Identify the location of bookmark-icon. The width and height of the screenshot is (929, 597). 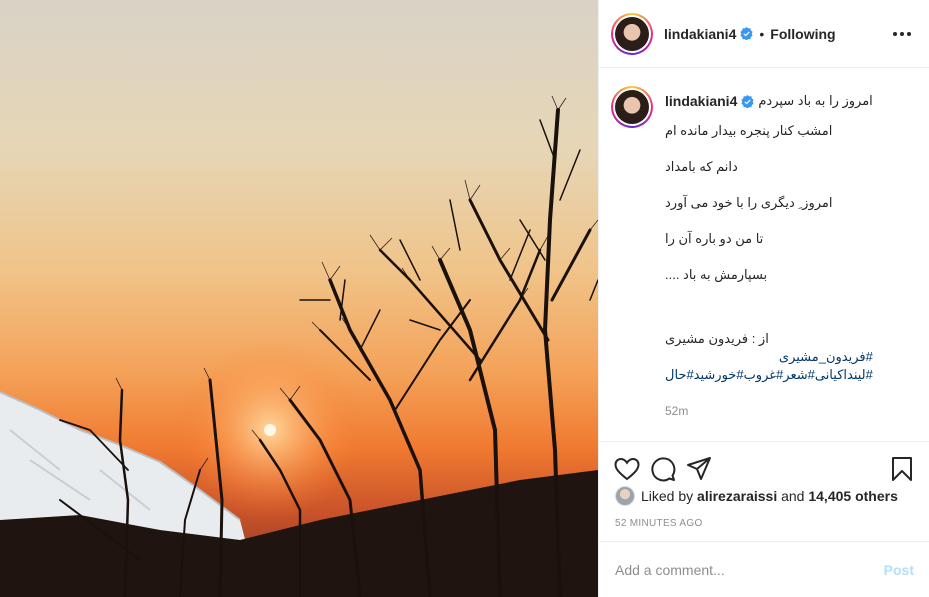
(902, 468).